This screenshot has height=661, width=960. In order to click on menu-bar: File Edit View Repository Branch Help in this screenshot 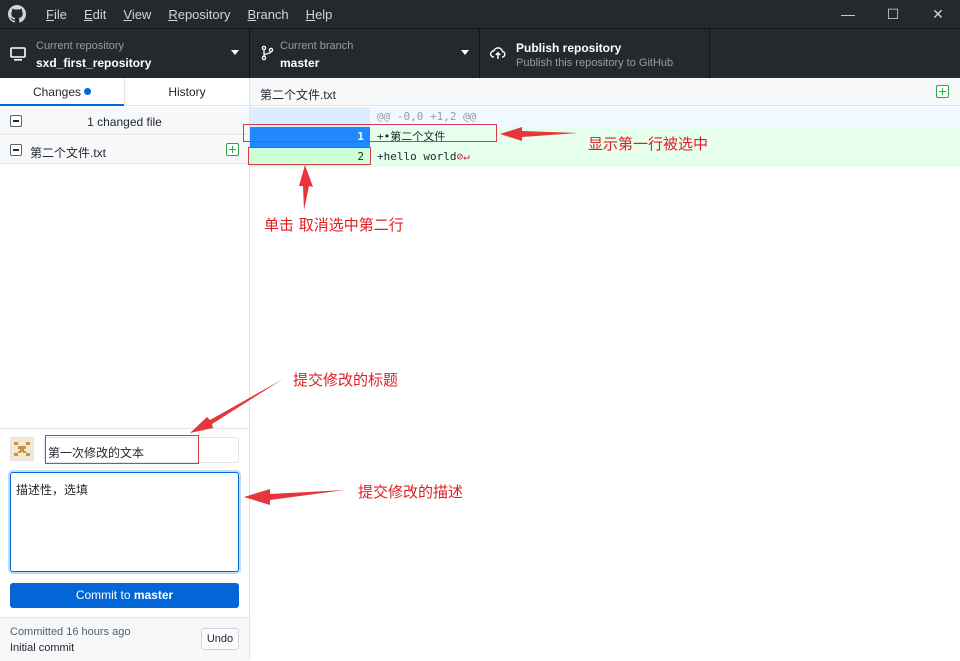, I will do `click(197, 14)`.